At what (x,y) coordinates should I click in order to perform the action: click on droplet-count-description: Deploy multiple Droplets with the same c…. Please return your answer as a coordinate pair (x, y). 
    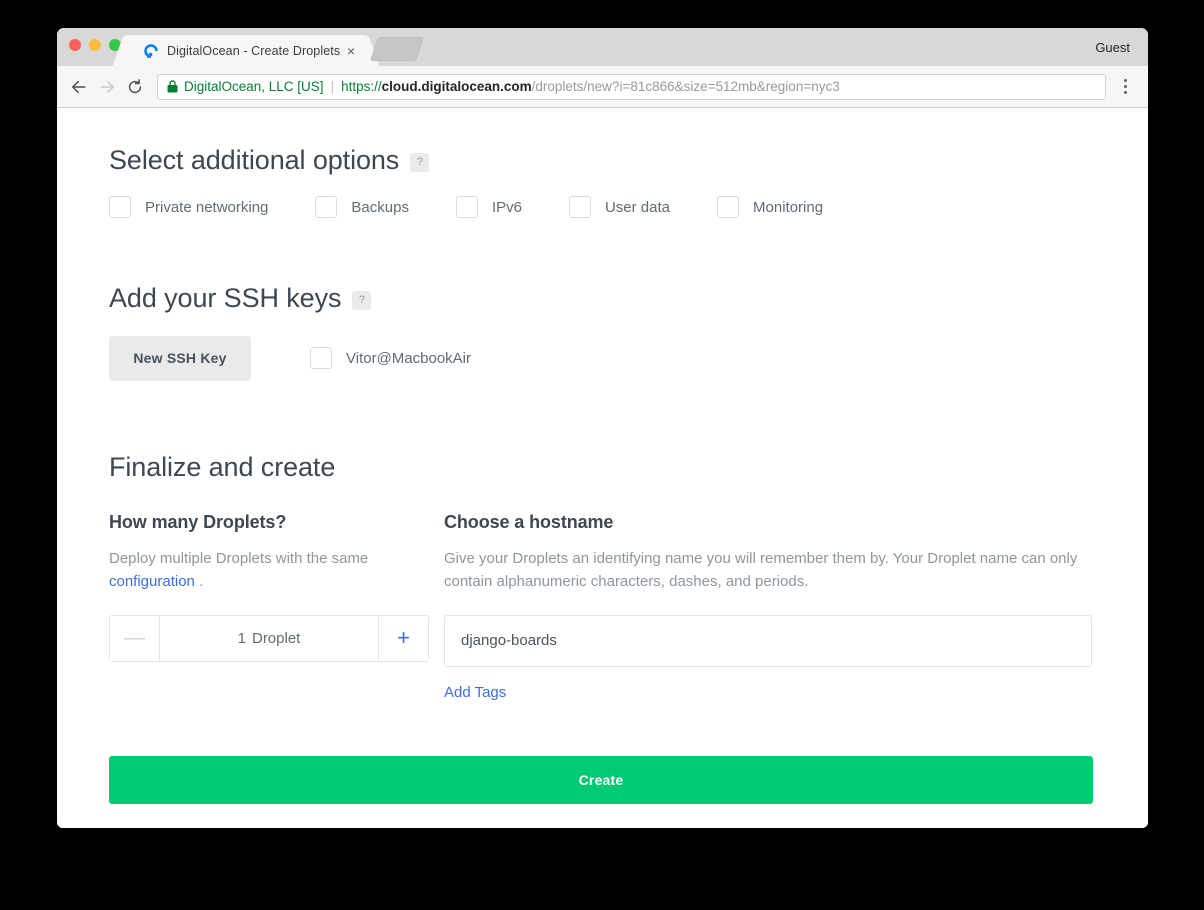
    Looking at the image, I should click on (276, 570).